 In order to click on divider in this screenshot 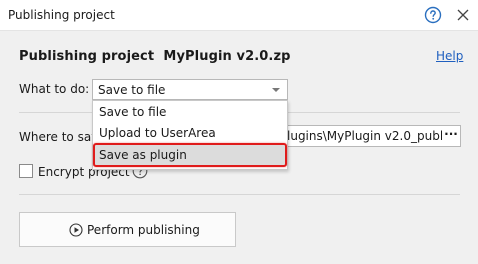, I will do `click(239, 194)`.